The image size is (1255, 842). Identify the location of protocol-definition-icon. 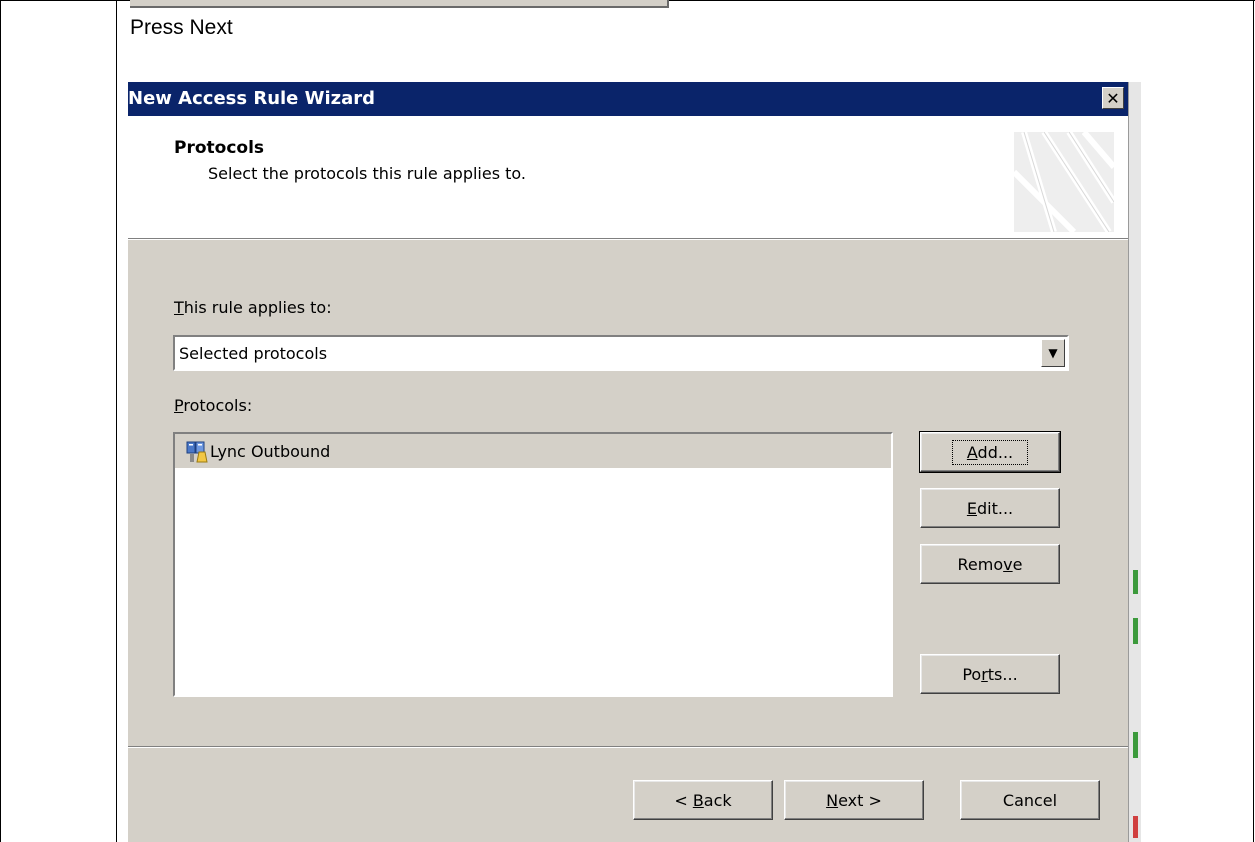
(197, 452).